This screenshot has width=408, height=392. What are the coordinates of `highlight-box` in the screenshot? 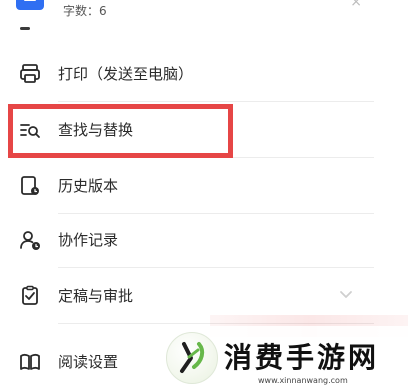 It's located at (120, 131).